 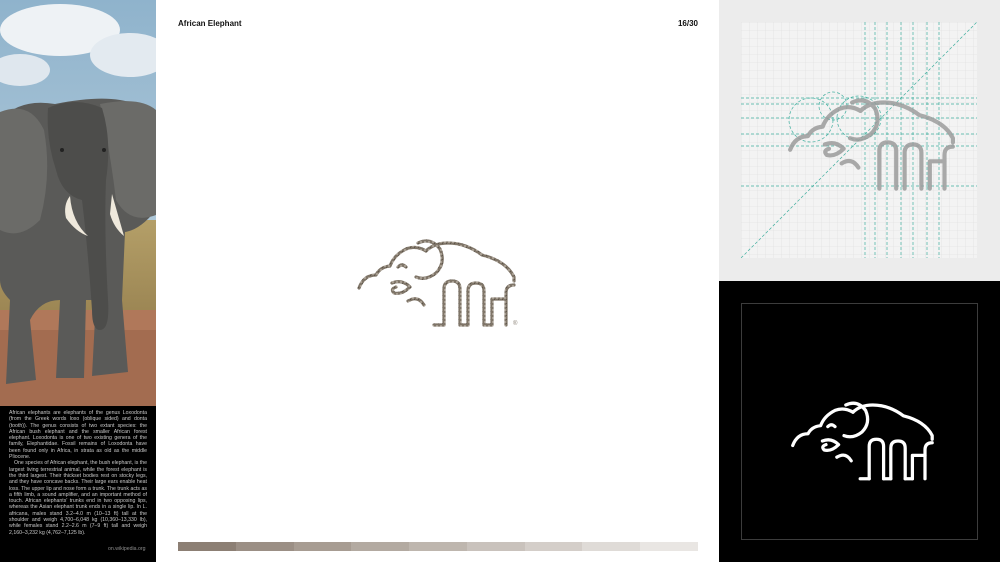 What do you see at coordinates (78, 203) in the screenshot?
I see `elephant-photo` at bounding box center [78, 203].